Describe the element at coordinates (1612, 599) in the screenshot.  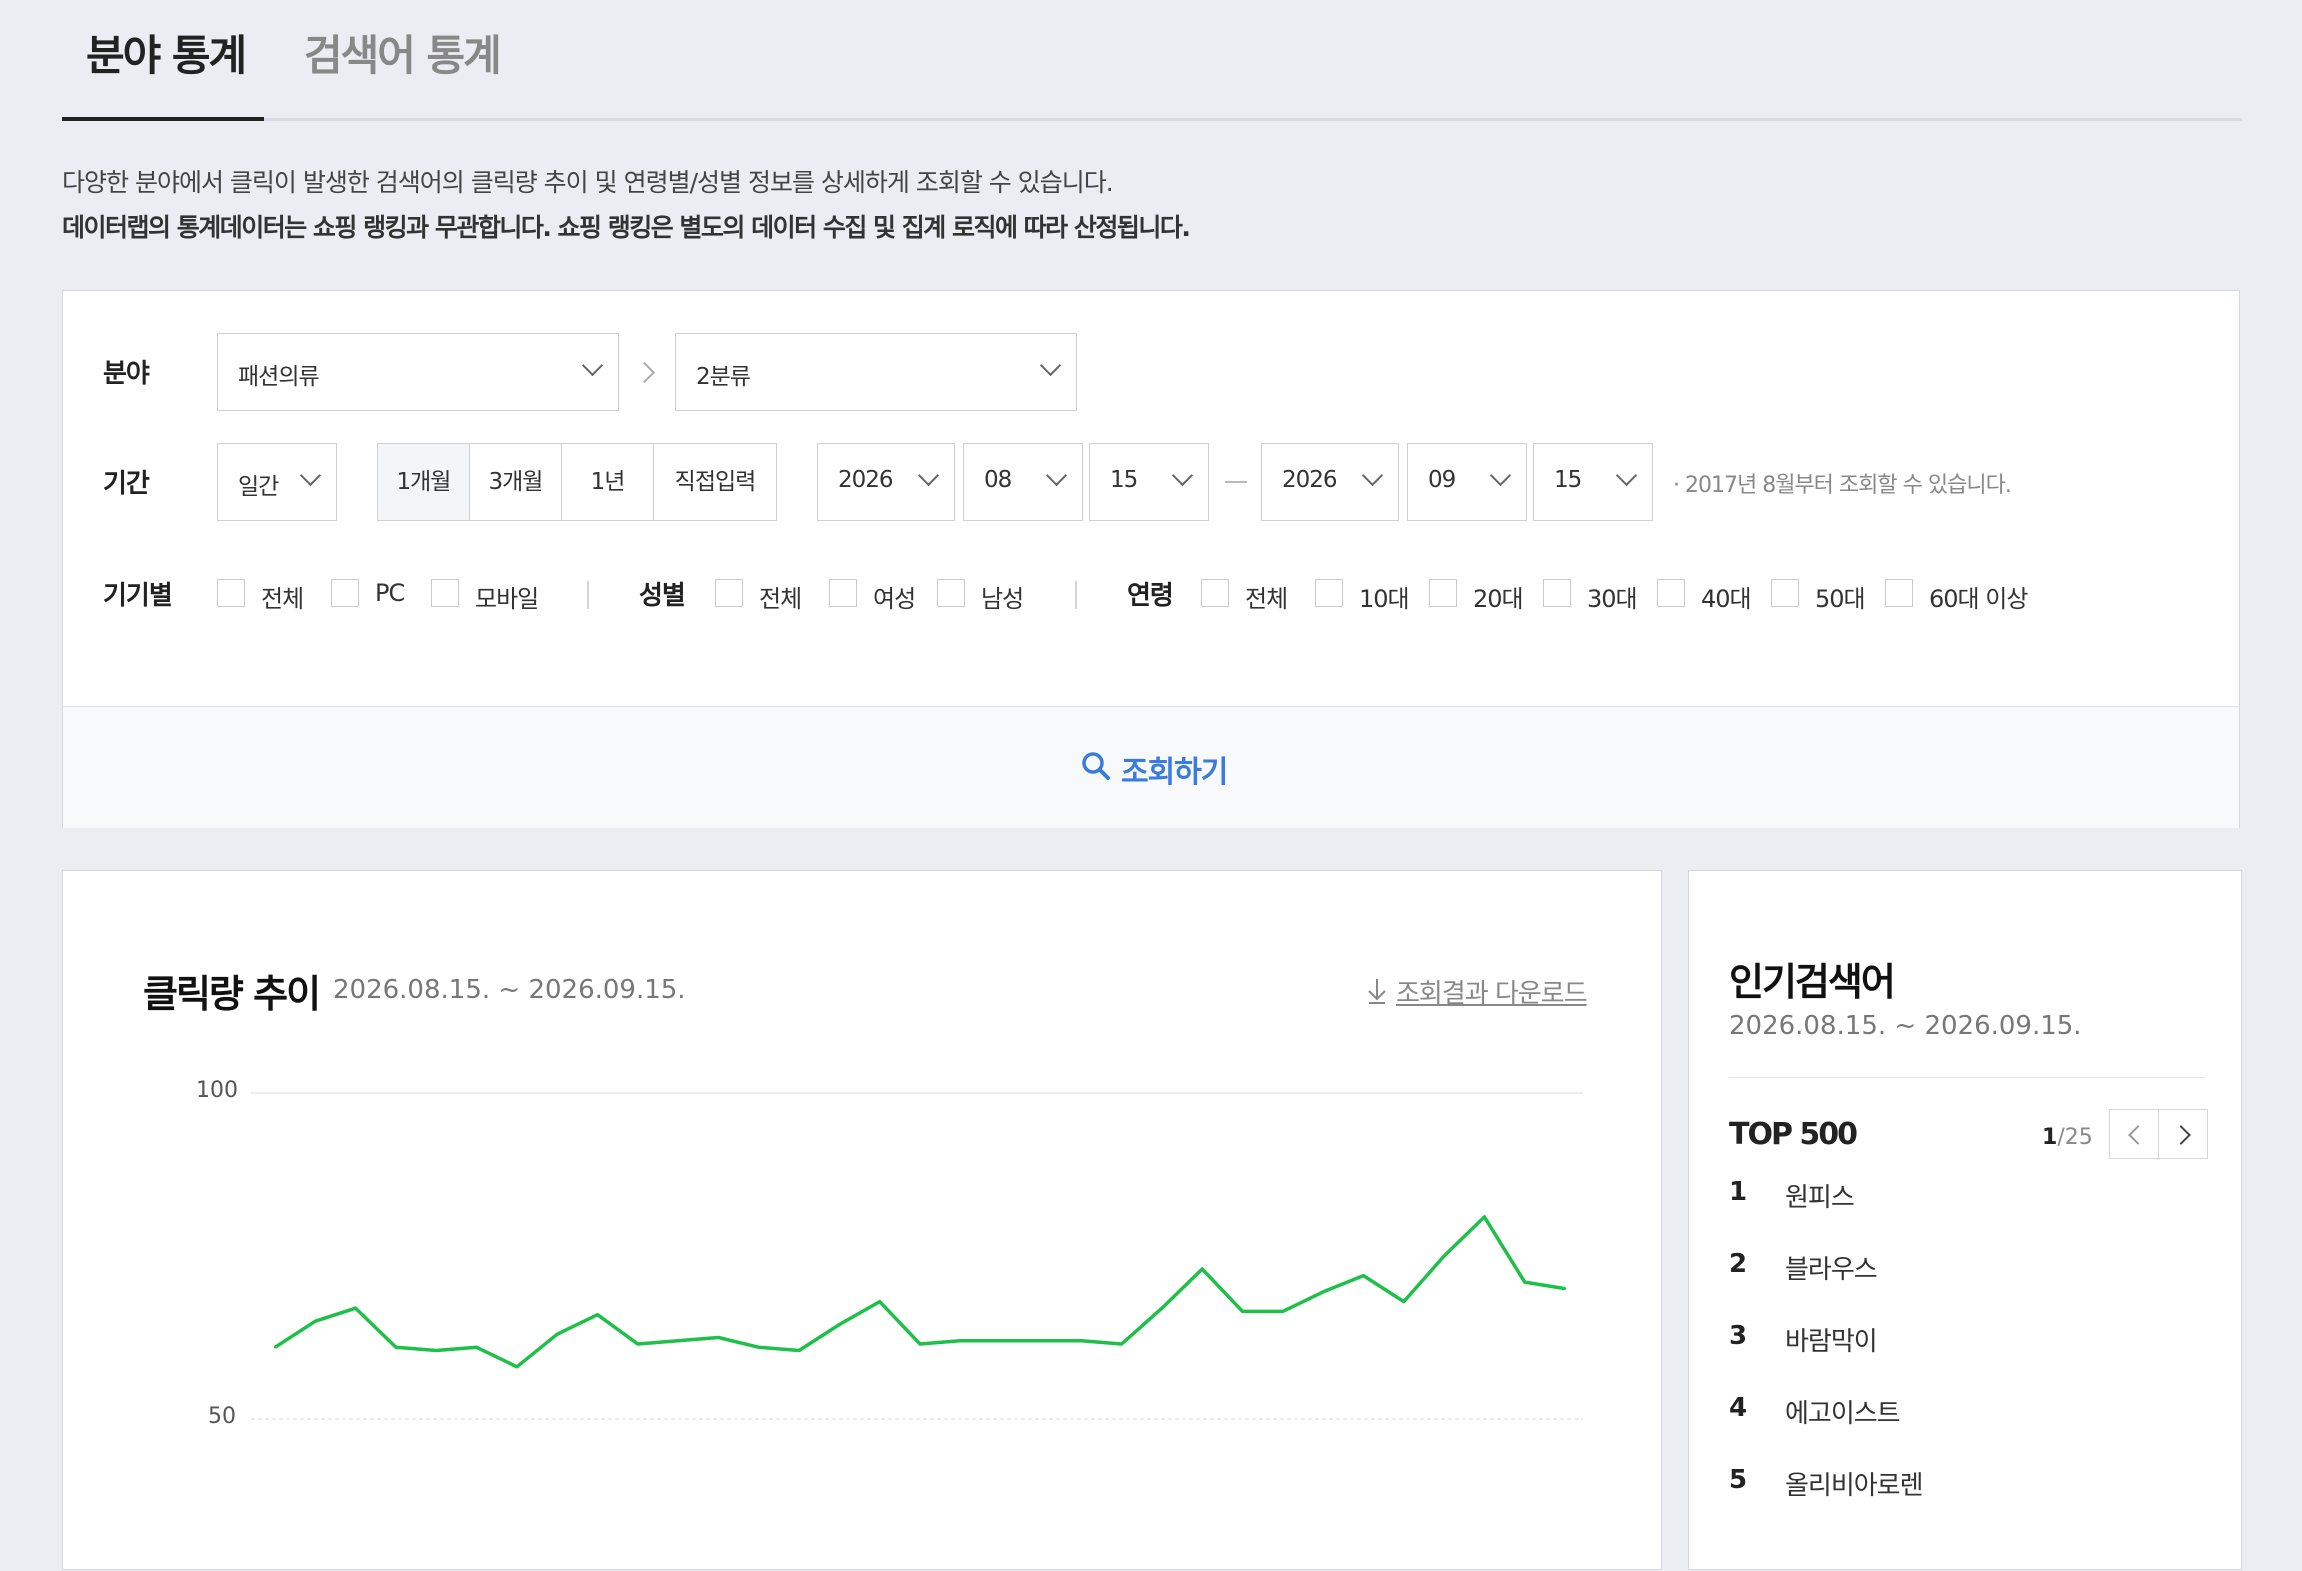
I see `age-30s-label: 30대` at that location.